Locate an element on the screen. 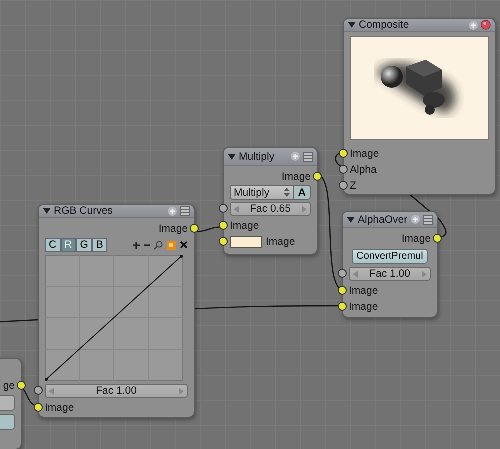 The height and width of the screenshot is (449, 500). dropdown-value: Multiply is located at coordinates (252, 192).